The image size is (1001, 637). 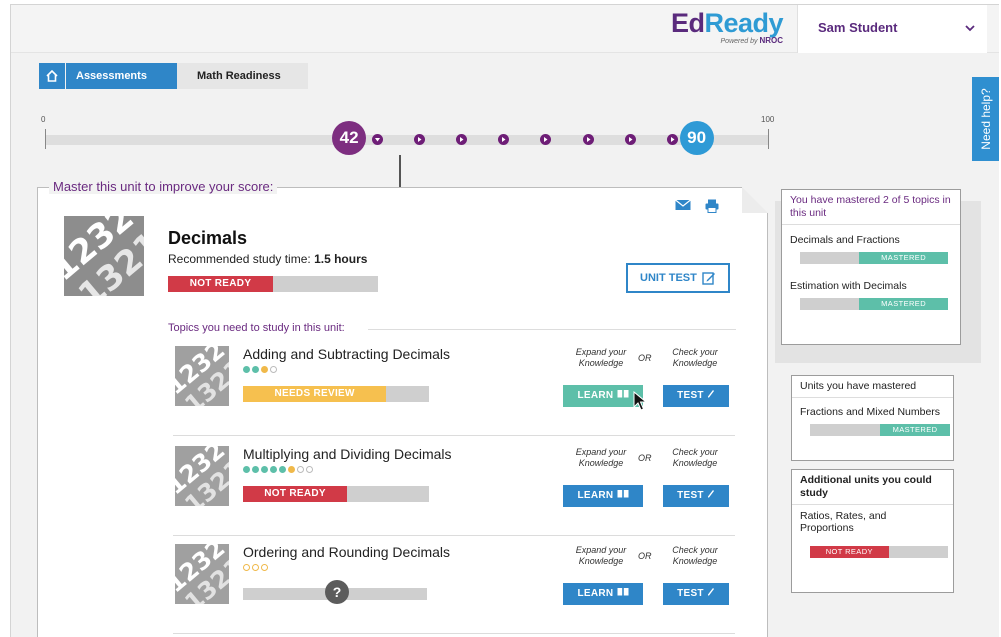 I want to click on home-icon, so click(x=52, y=75).